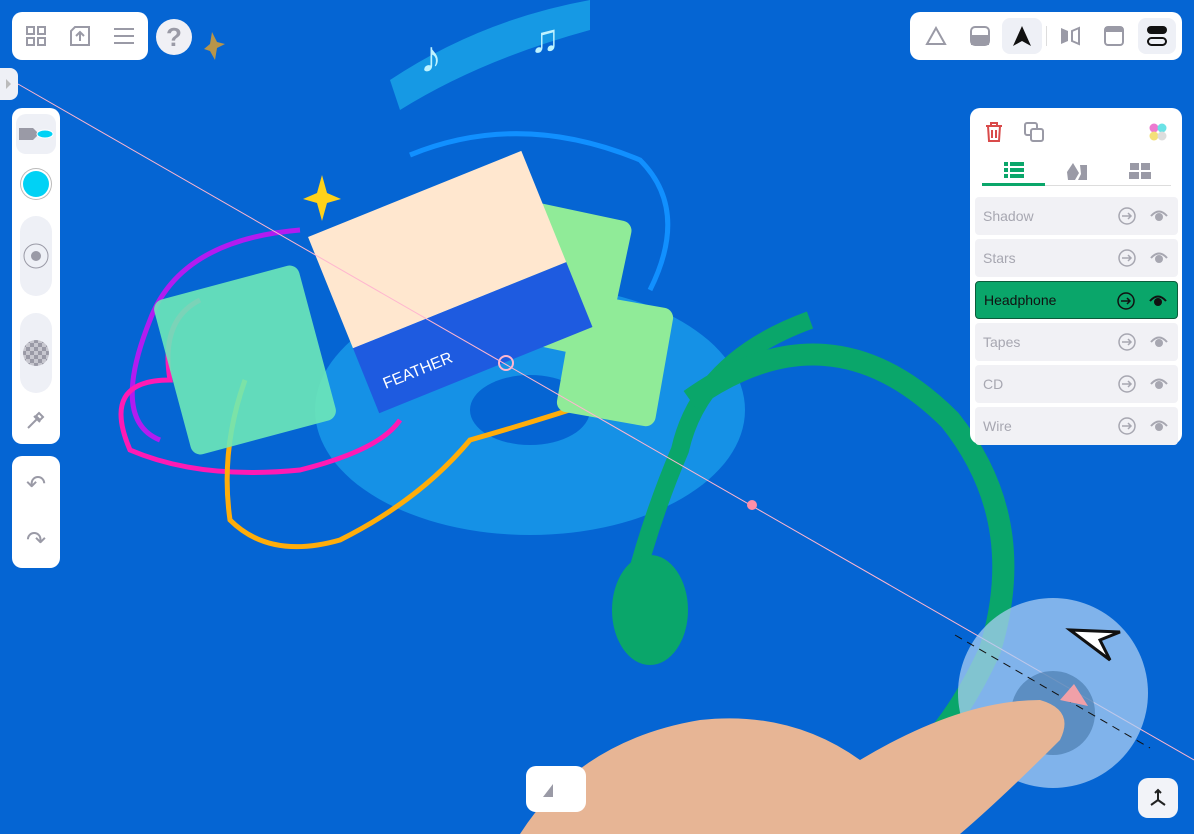 The width and height of the screenshot is (1194, 834). What do you see at coordinates (1034, 132) in the screenshot?
I see `duplicate-icon` at bounding box center [1034, 132].